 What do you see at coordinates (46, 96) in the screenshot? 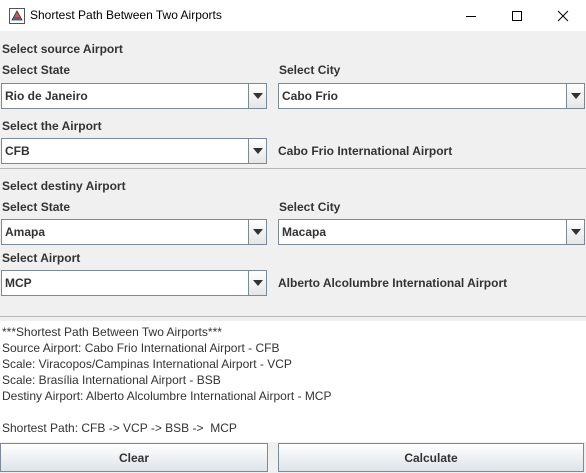
I see `source-state-value: Rio de Janeiro` at bounding box center [46, 96].